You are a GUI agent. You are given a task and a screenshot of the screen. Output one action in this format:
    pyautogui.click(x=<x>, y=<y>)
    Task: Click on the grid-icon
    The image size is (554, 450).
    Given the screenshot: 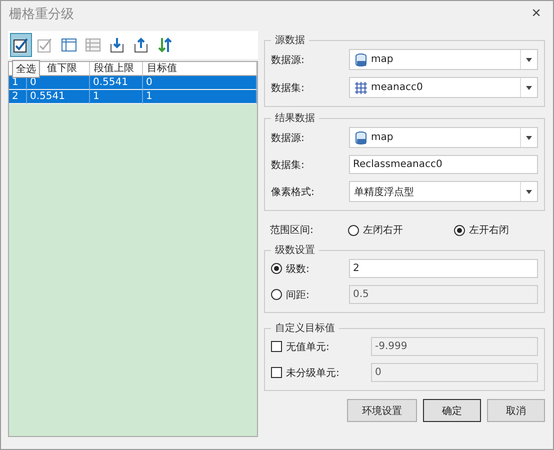 What is the action you would take?
    pyautogui.click(x=361, y=87)
    